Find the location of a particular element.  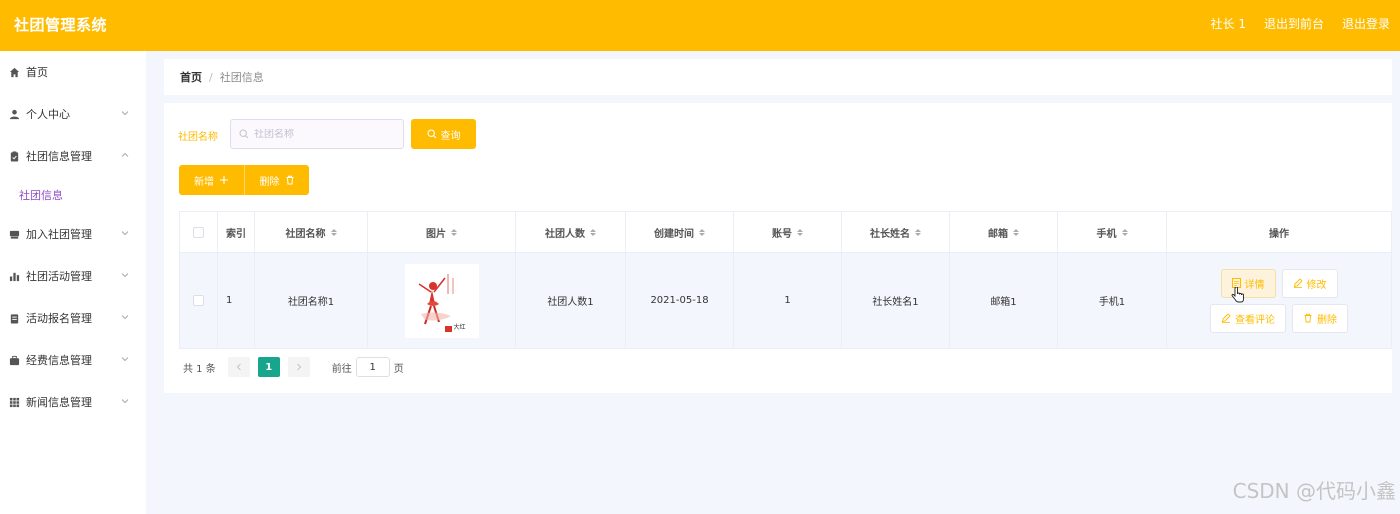

column-header-sortable: 账号 is located at coordinates (788, 232).